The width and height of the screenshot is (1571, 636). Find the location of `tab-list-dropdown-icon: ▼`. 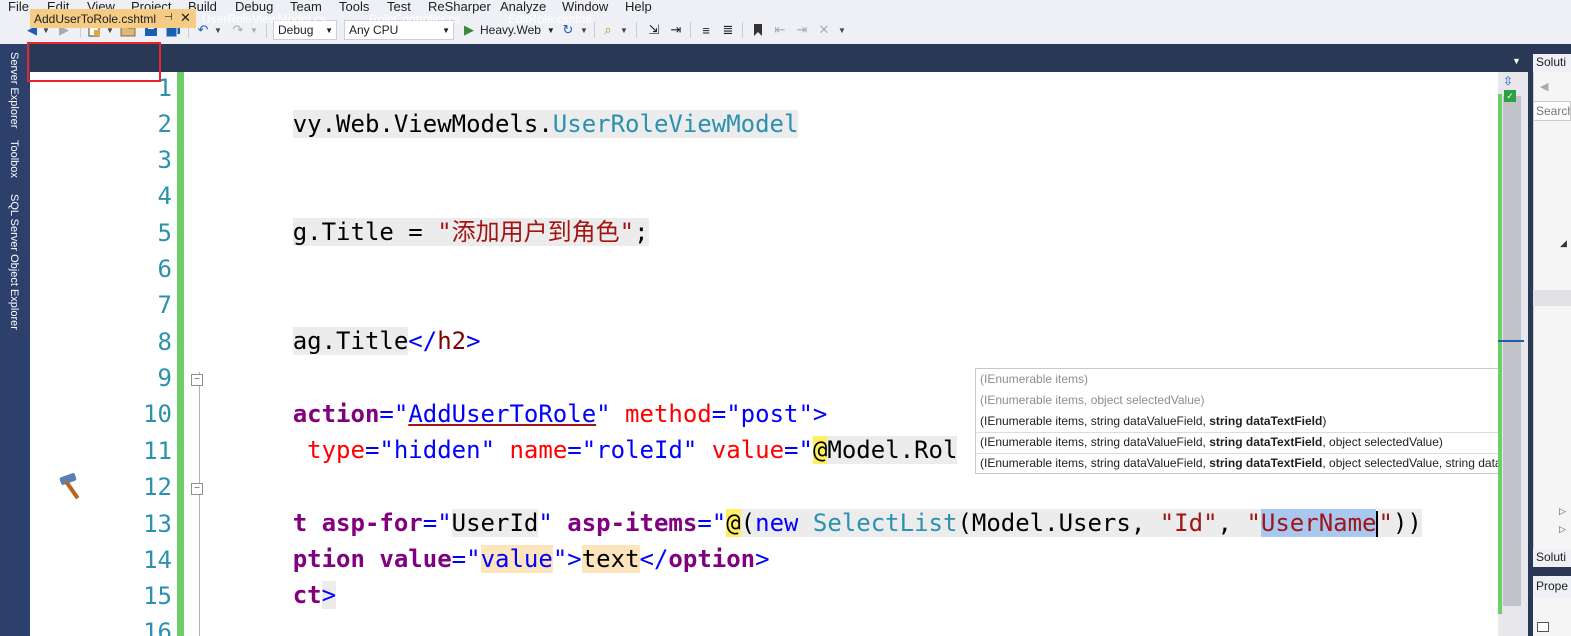

tab-list-dropdown-icon: ▼ is located at coordinates (1516, 61).